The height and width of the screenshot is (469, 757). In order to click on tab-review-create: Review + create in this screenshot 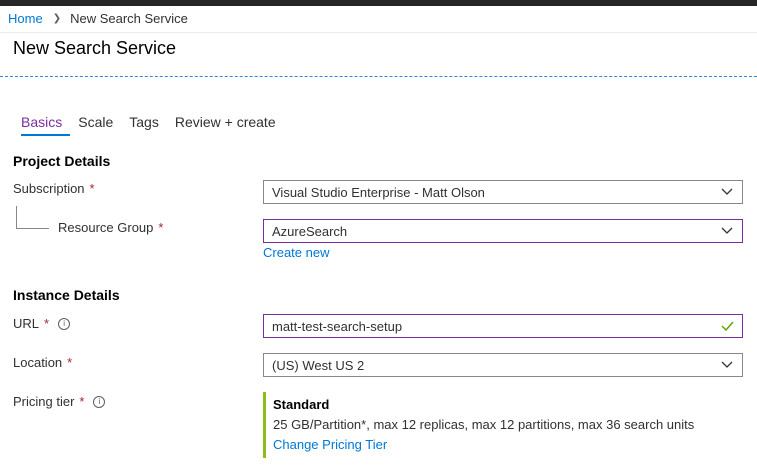, I will do `click(225, 124)`.